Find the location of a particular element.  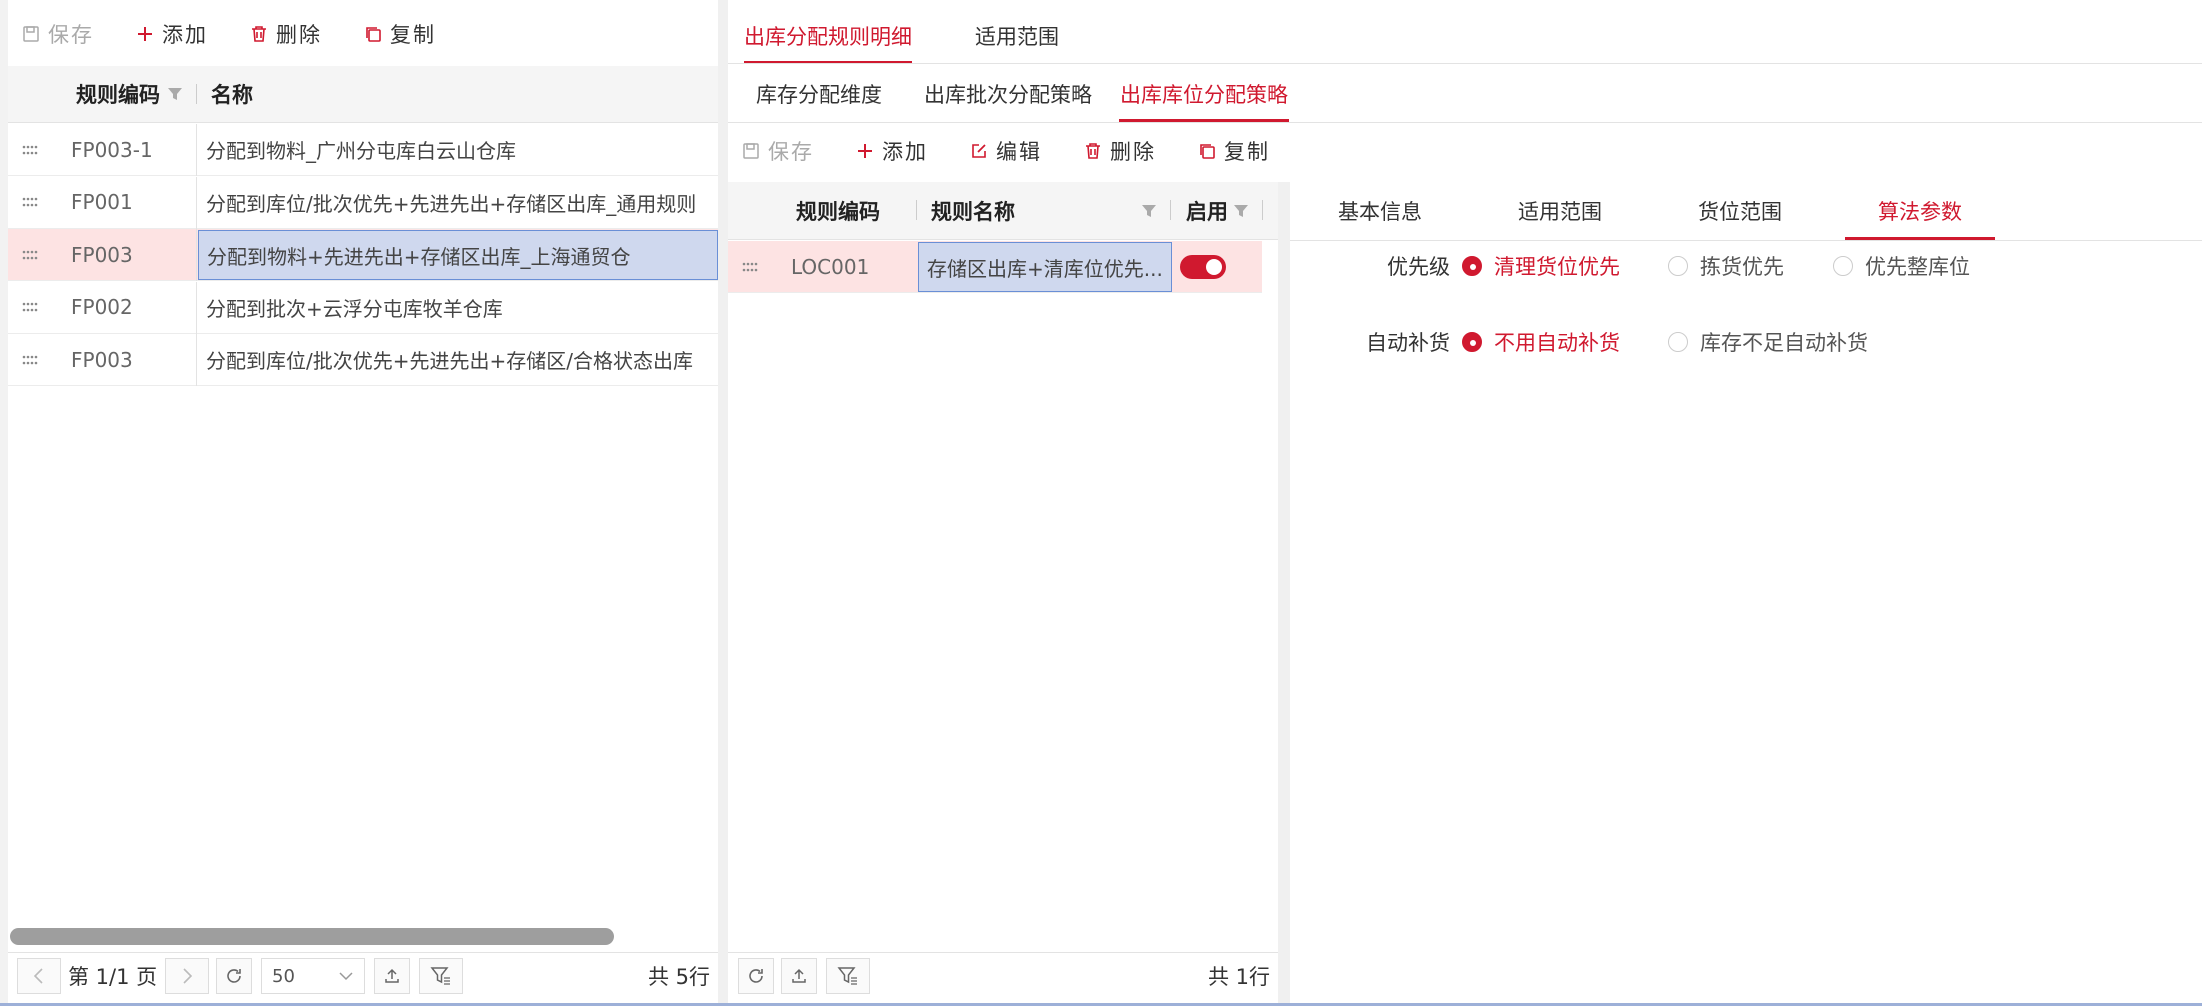

table-row: FP003-1 分配到物料_广州分屯库白云山仓库 is located at coordinates (363, 150).